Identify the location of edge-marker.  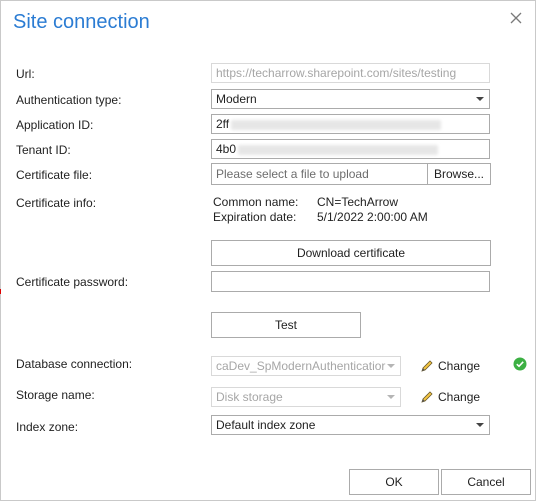
(0, 291).